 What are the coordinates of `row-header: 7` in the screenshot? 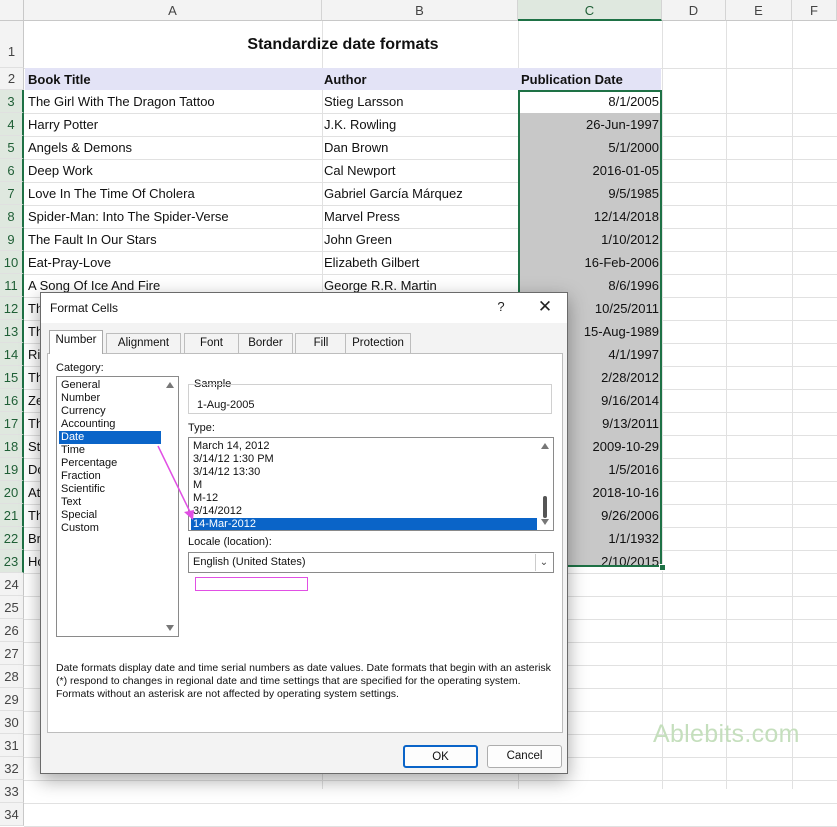 It's located at (12, 193).